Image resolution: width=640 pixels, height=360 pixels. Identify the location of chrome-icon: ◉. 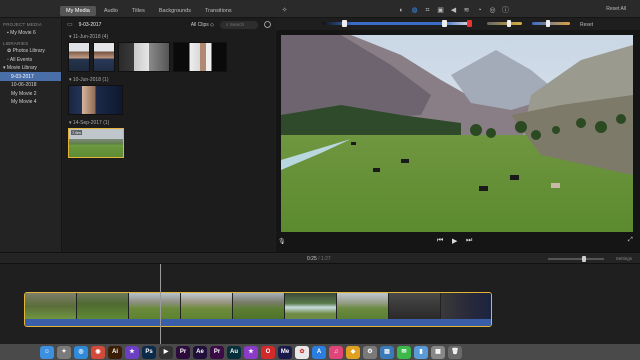
(98, 352).